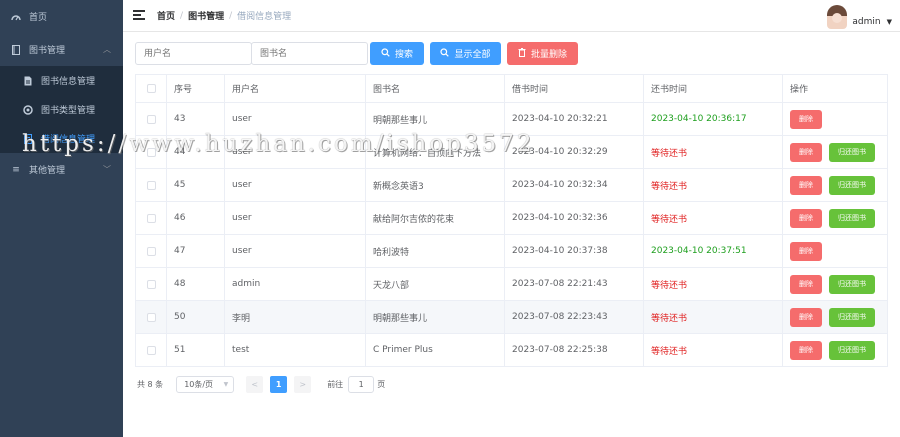  What do you see at coordinates (196, 88) in the screenshot?
I see `column-header: 序号` at bounding box center [196, 88].